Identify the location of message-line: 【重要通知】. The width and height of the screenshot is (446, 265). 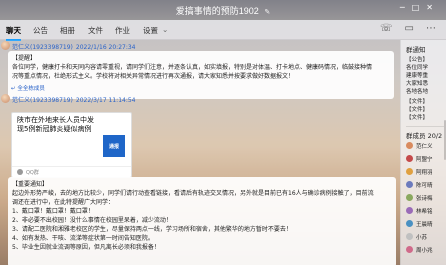
(30, 184).